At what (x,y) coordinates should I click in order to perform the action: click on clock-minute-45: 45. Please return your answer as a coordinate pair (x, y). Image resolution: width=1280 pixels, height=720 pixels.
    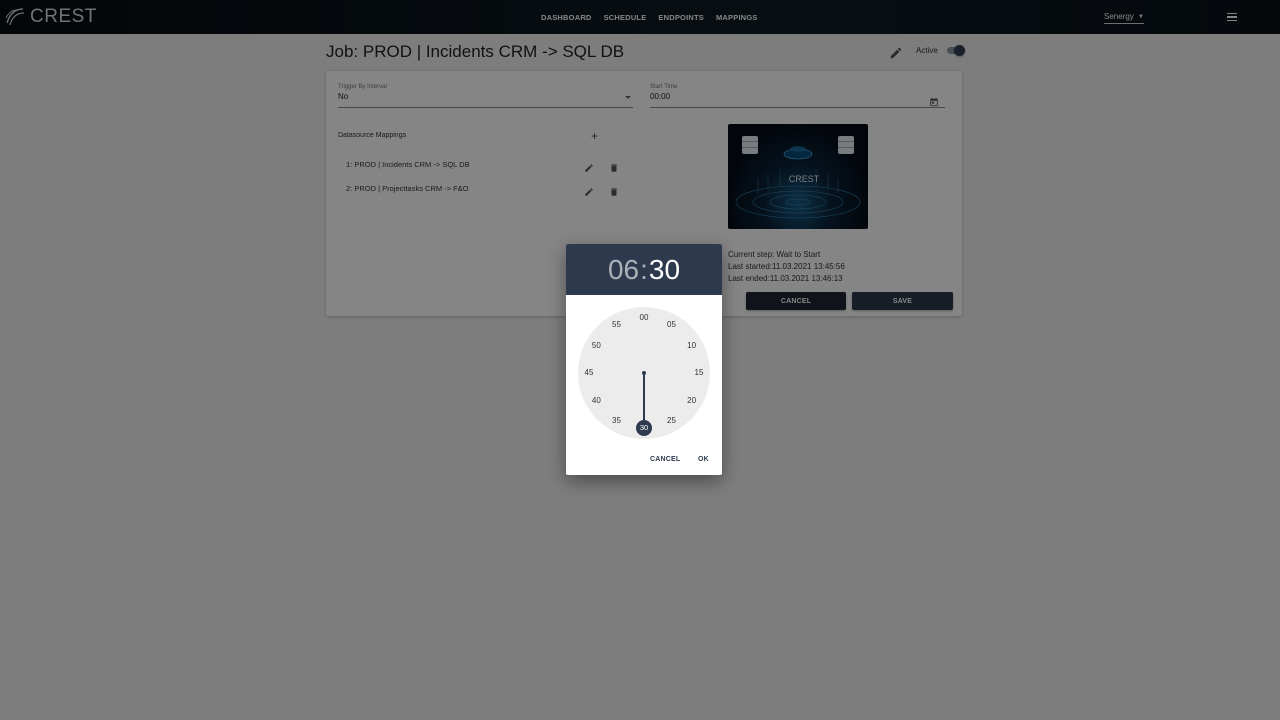
    Looking at the image, I should click on (589, 373).